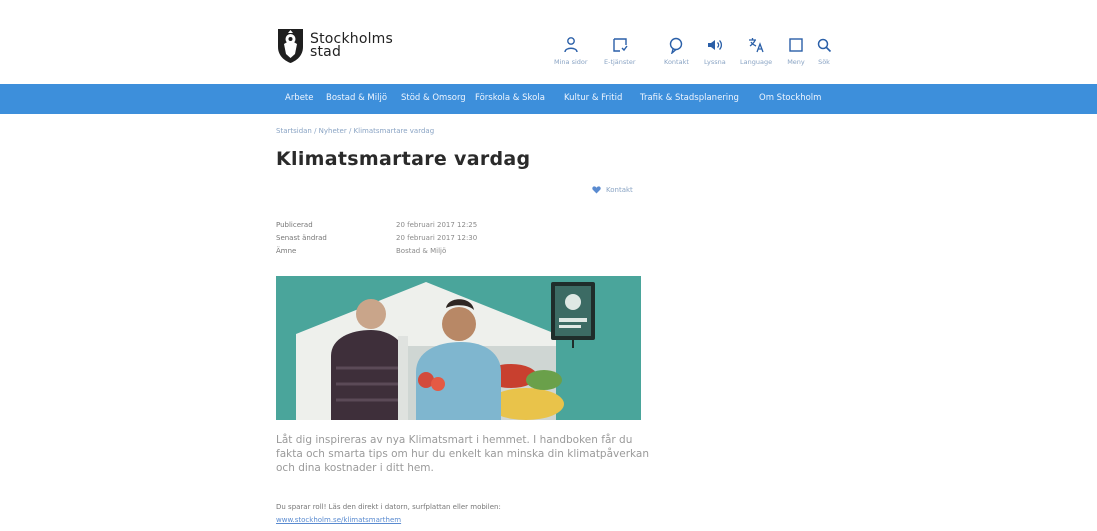 Image resolution: width=1097 pixels, height=531 pixels. I want to click on nav-item-trafik-stadsplanering: Trafik & Stadsplanering, so click(689, 98).